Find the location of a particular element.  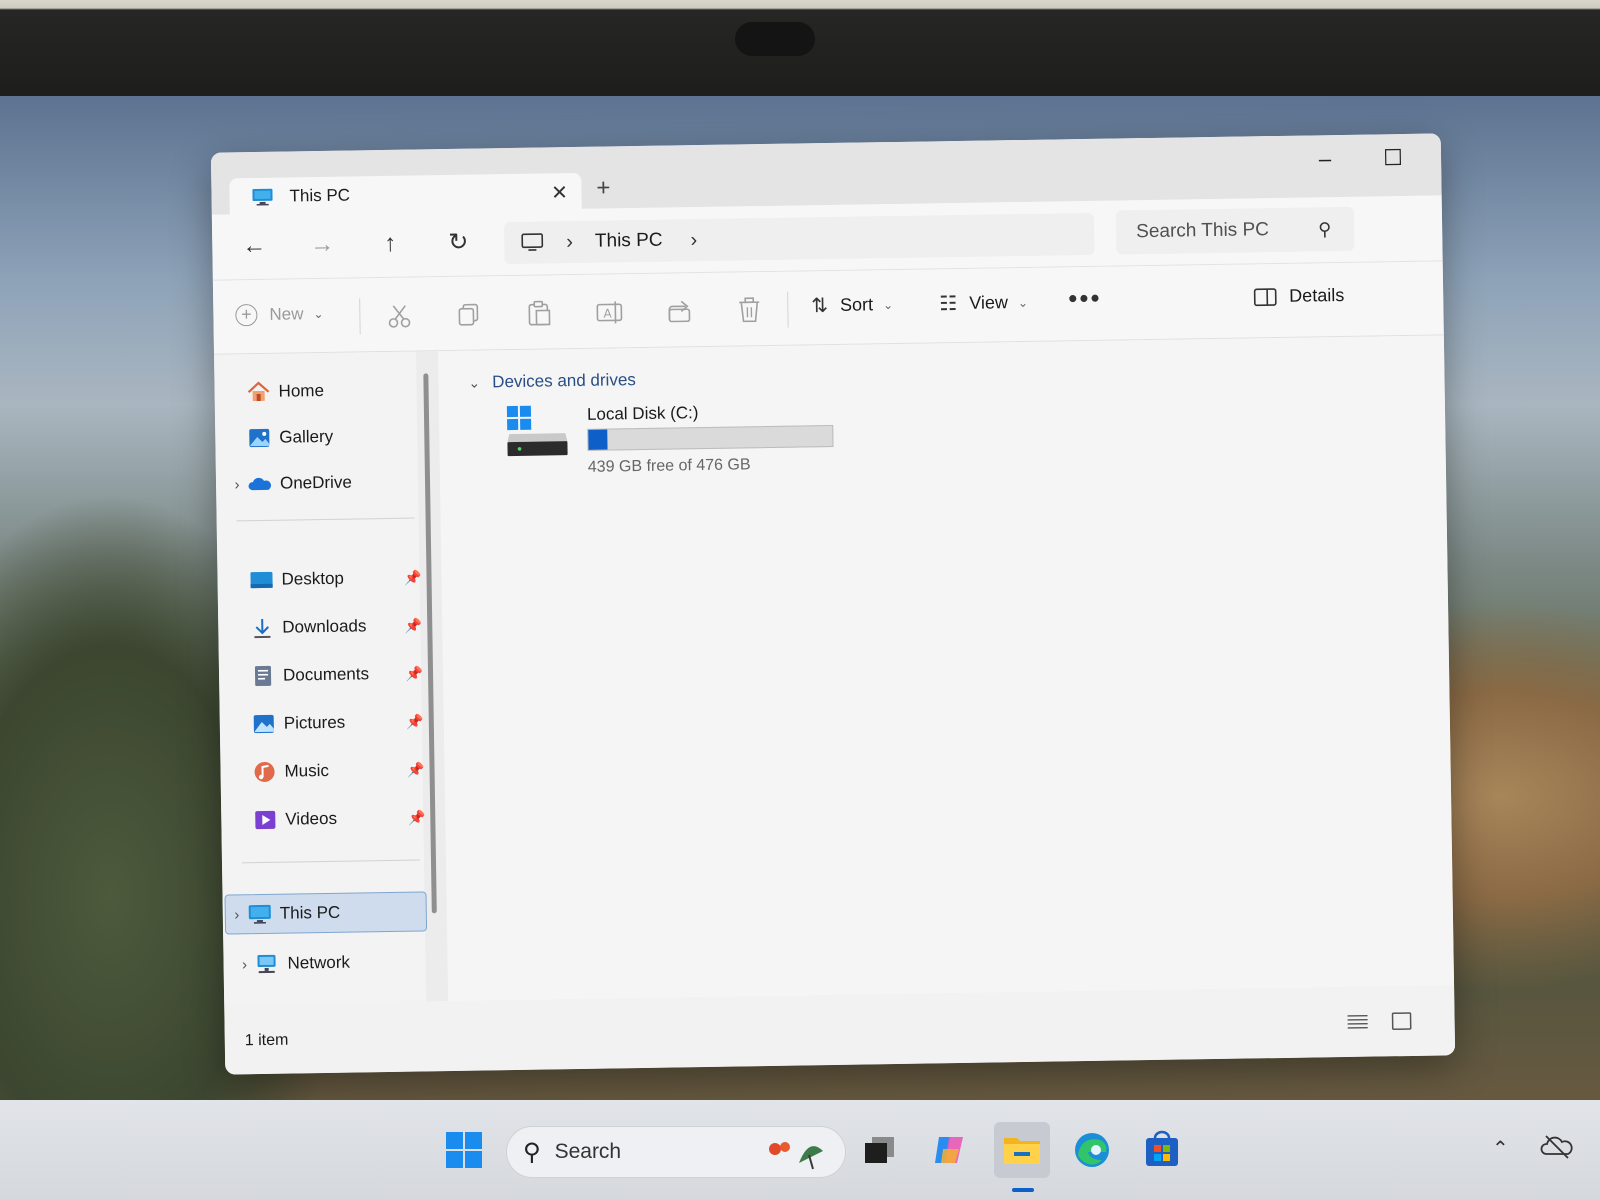

details-pane-icon is located at coordinates (1265, 296).